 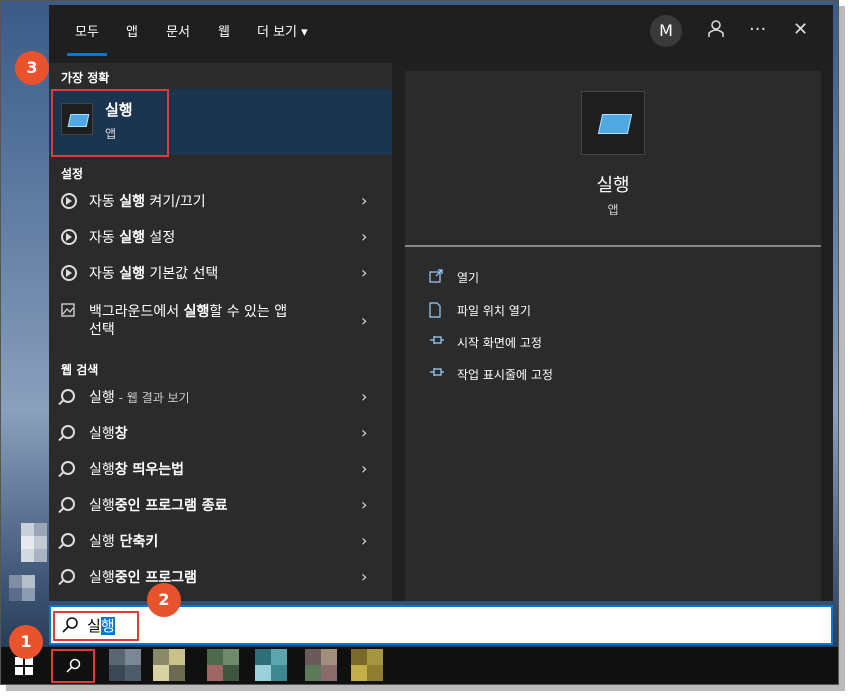 What do you see at coordinates (282, 33) in the screenshot?
I see `tab-more: 더 보기 ▾` at bounding box center [282, 33].